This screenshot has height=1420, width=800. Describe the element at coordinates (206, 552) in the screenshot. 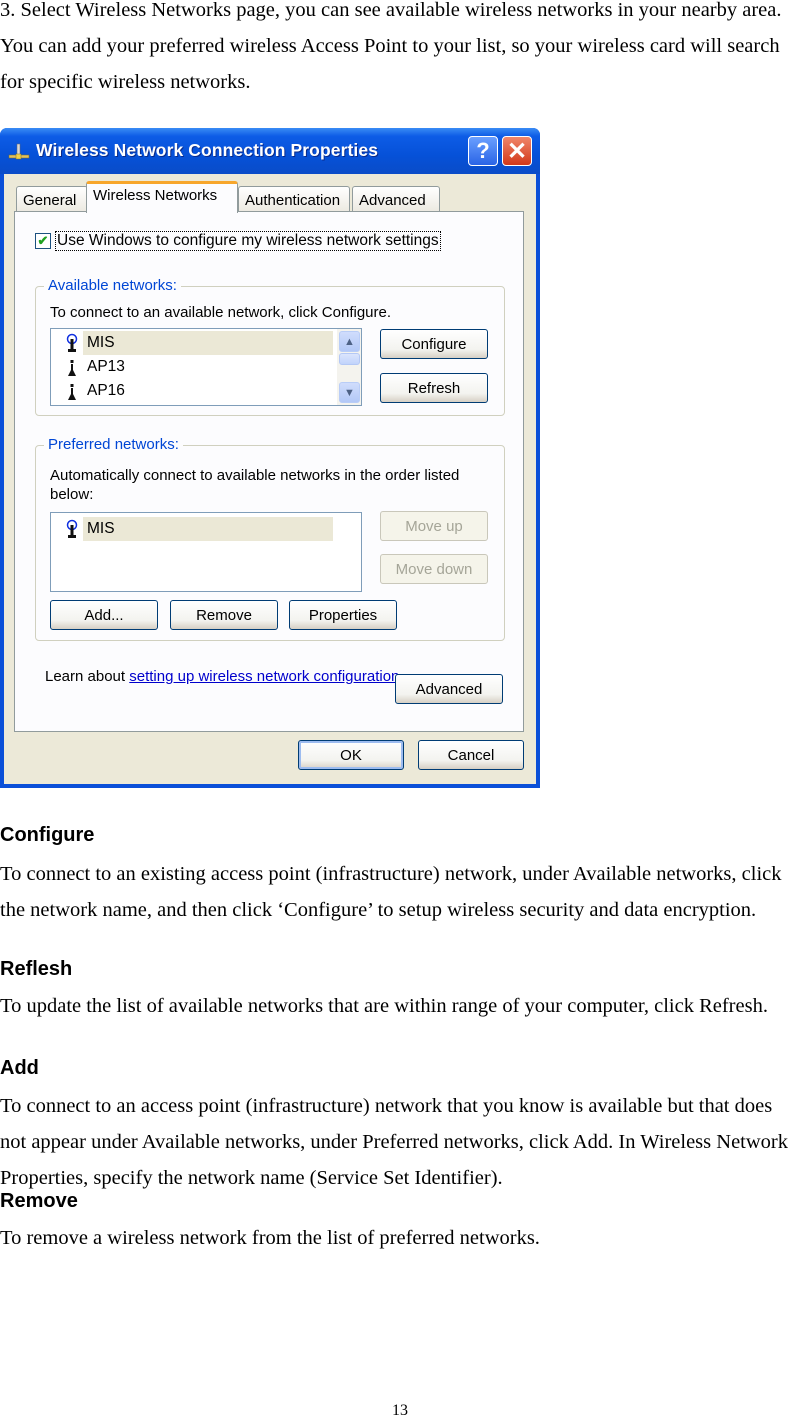

I see `preferred-networks-list: MIS` at that location.